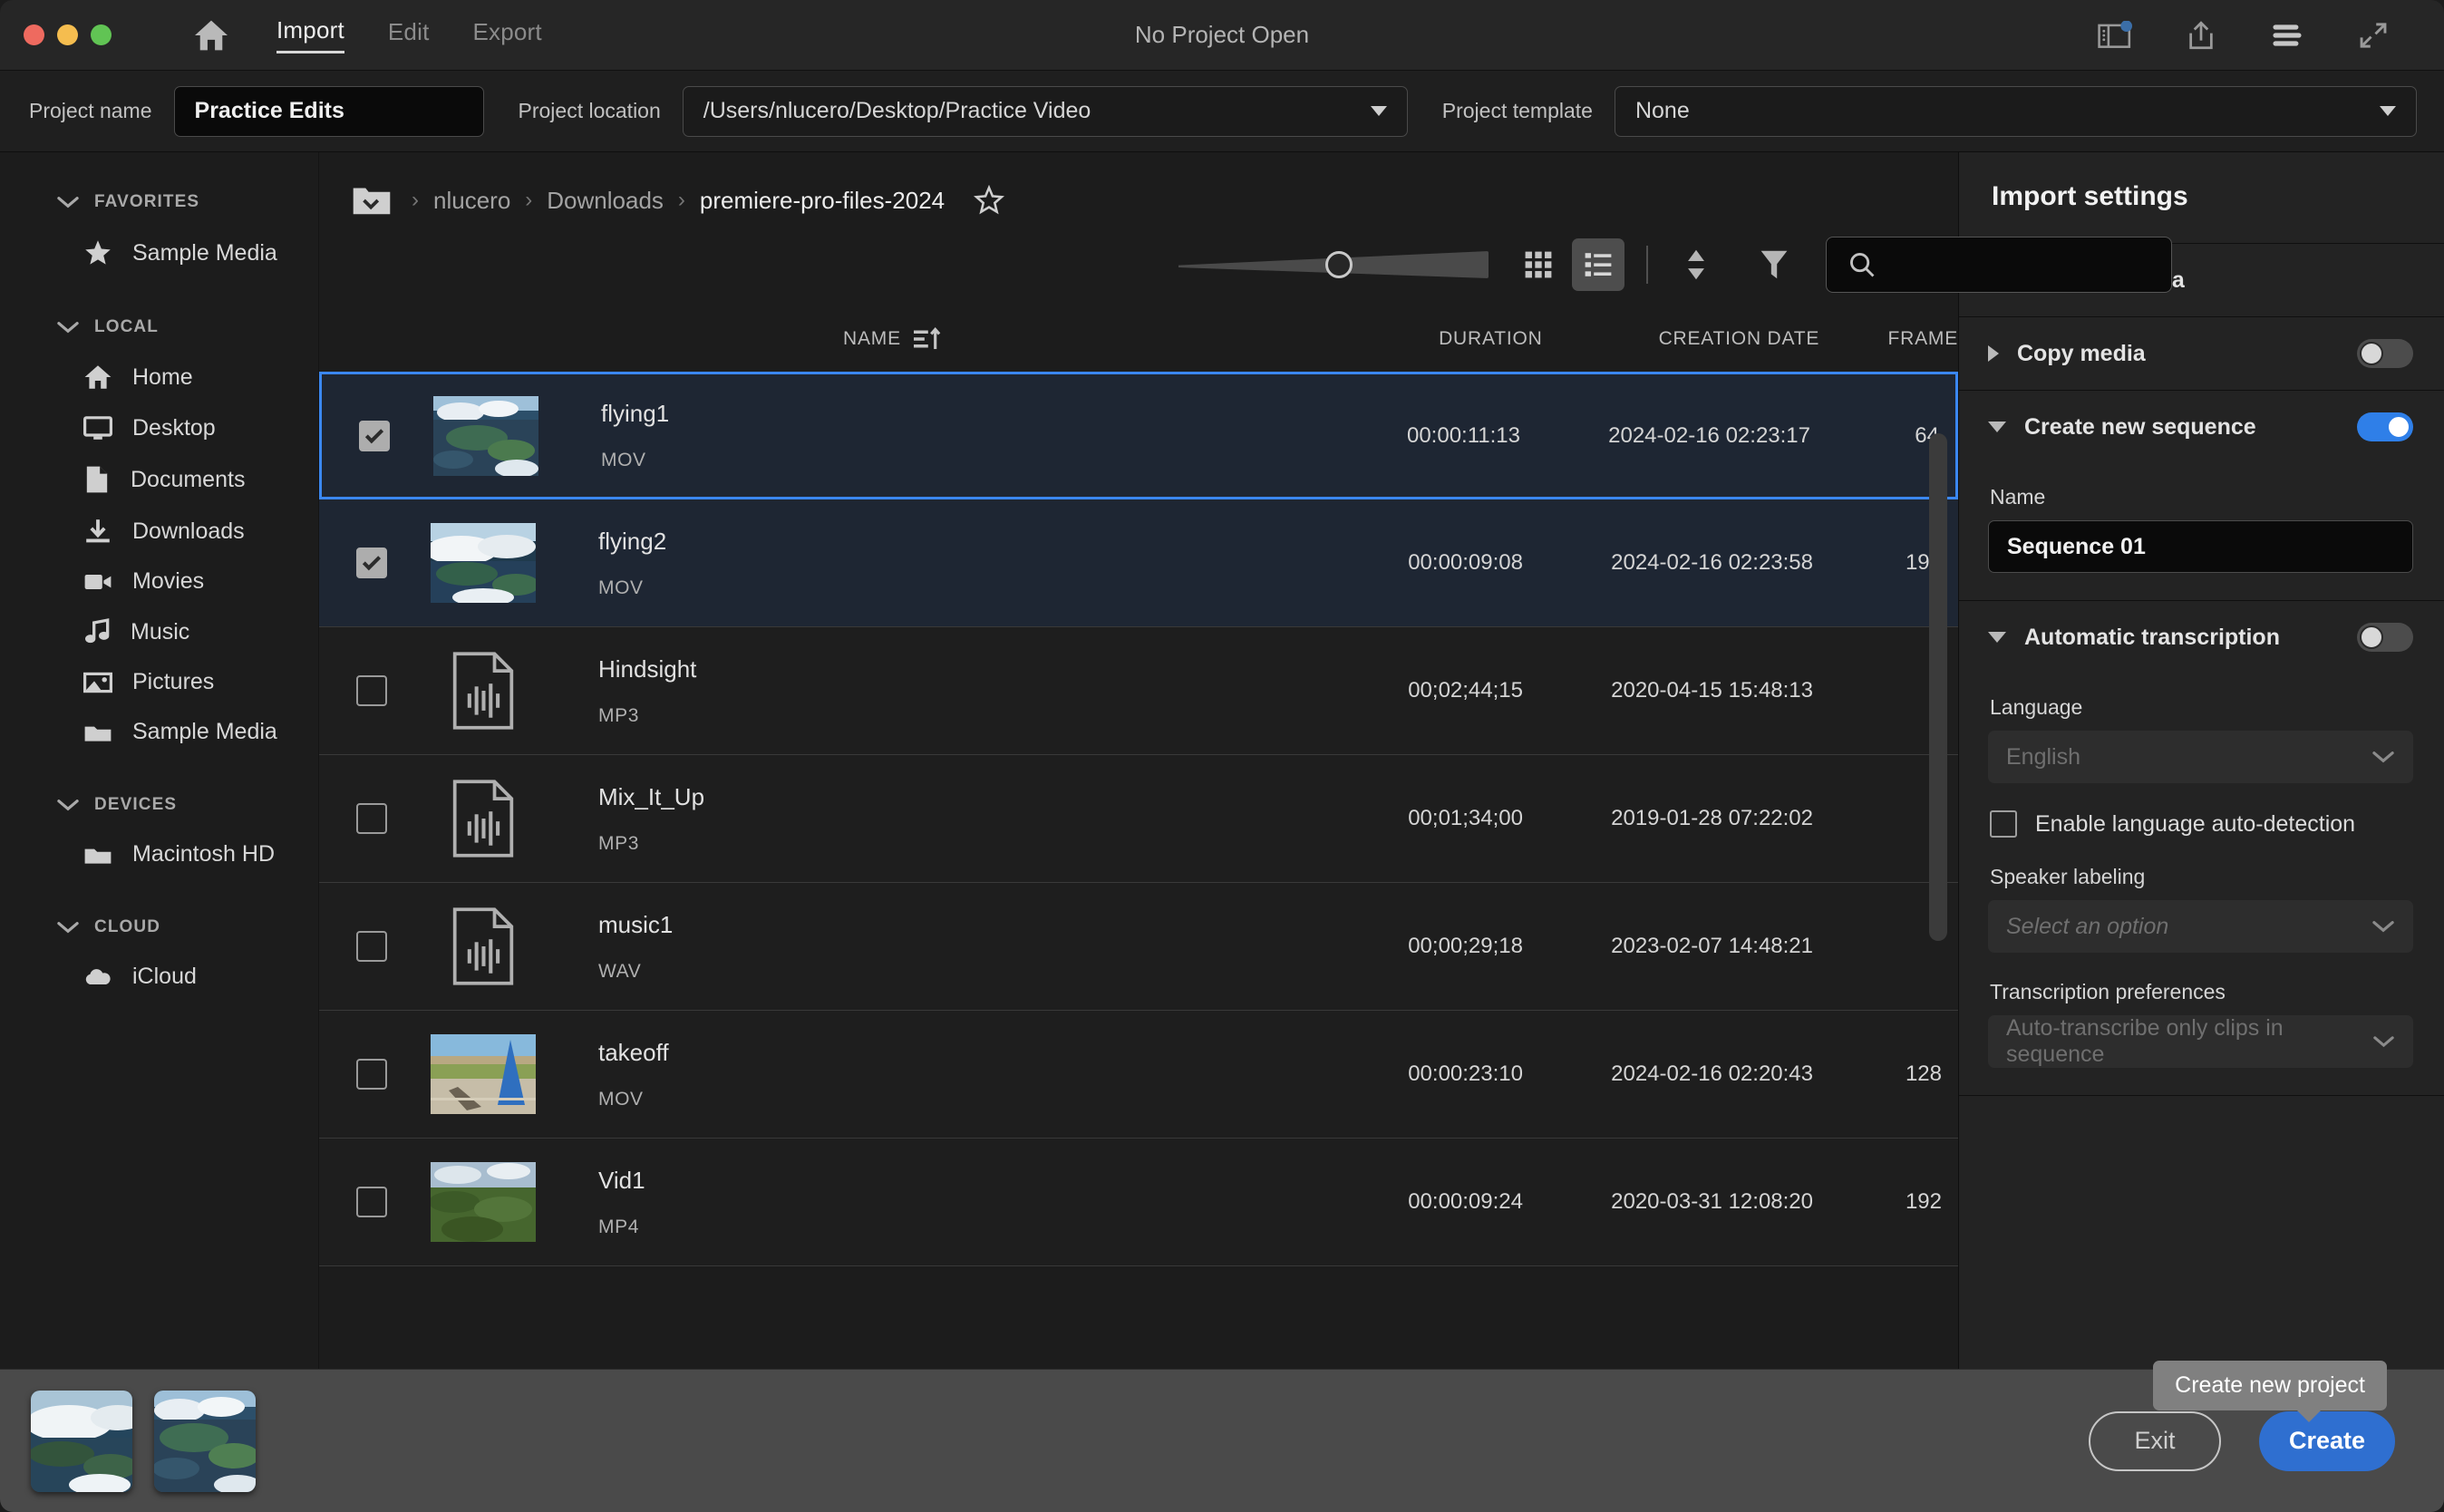 Image resolution: width=2444 pixels, height=1512 pixels. I want to click on section-header: Create new sequence, so click(2202, 427).